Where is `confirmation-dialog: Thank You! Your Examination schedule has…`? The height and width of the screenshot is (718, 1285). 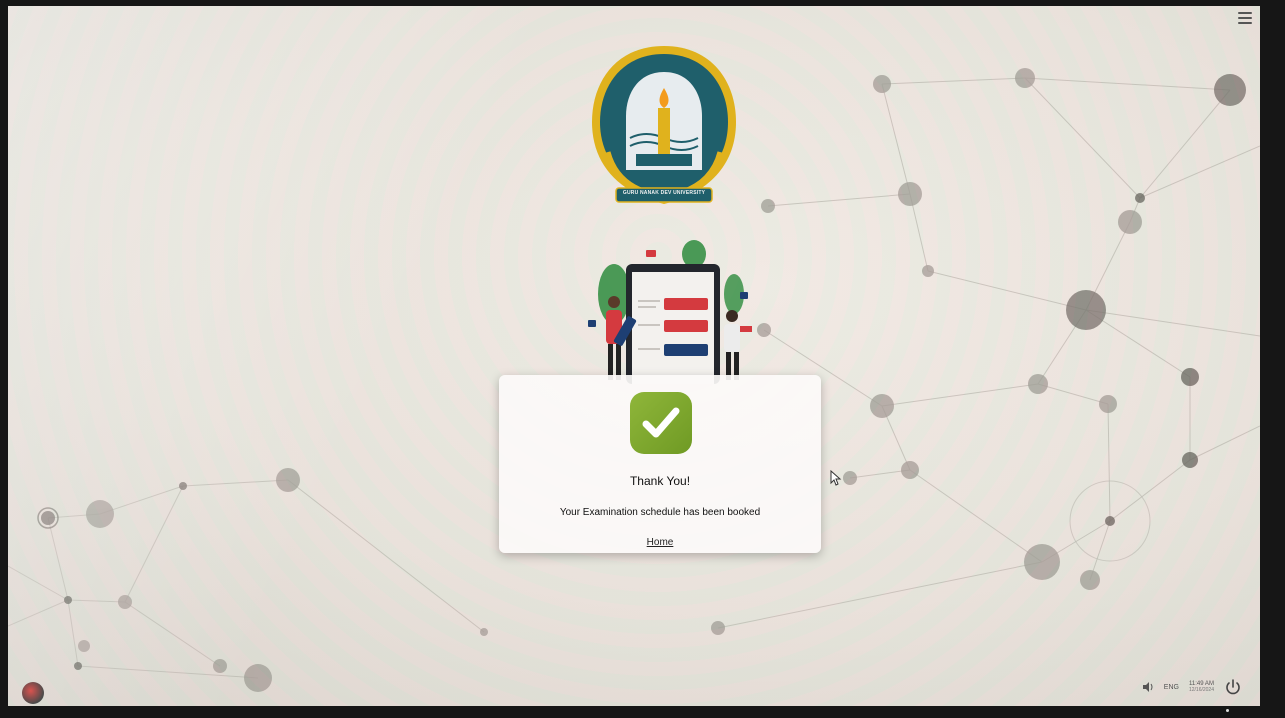 confirmation-dialog: Thank You! Your Examination schedule has… is located at coordinates (660, 464).